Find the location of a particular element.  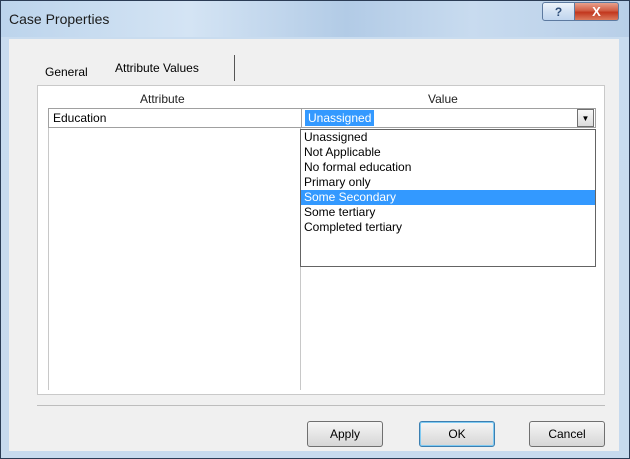

dropdown-option: Completed tertiary is located at coordinates (448, 227).